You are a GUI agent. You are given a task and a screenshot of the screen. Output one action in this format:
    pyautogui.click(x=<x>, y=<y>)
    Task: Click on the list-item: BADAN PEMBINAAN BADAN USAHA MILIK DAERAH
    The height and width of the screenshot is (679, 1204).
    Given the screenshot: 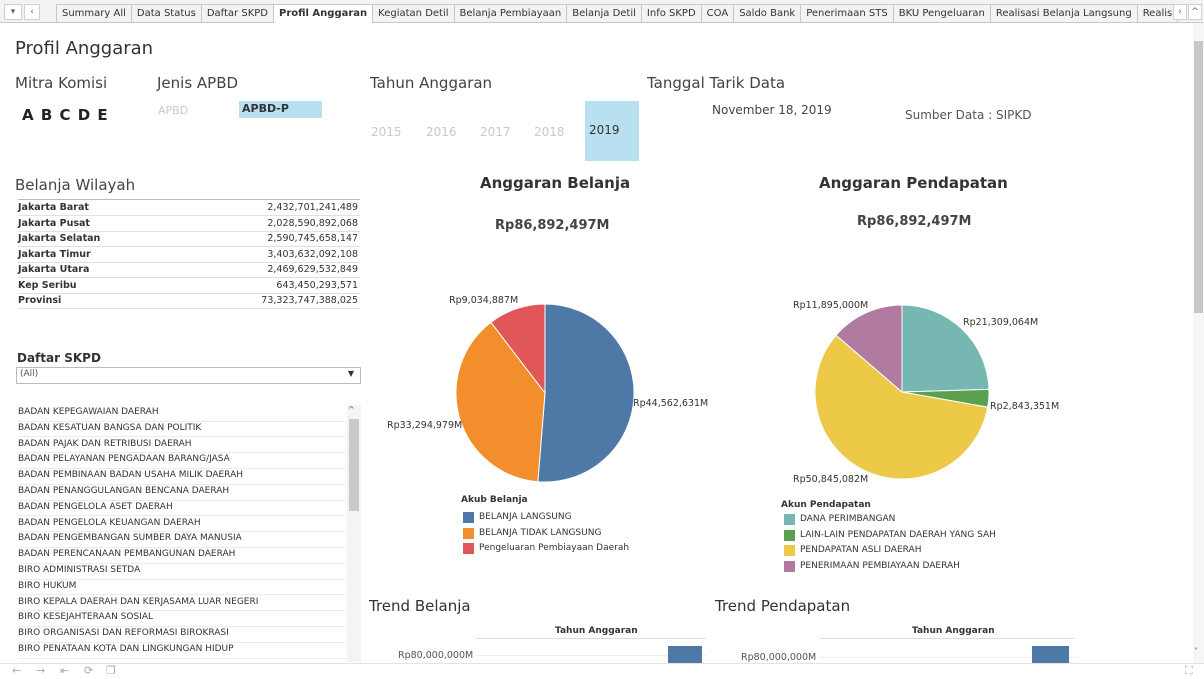 What is the action you would take?
    pyautogui.click(x=182, y=476)
    